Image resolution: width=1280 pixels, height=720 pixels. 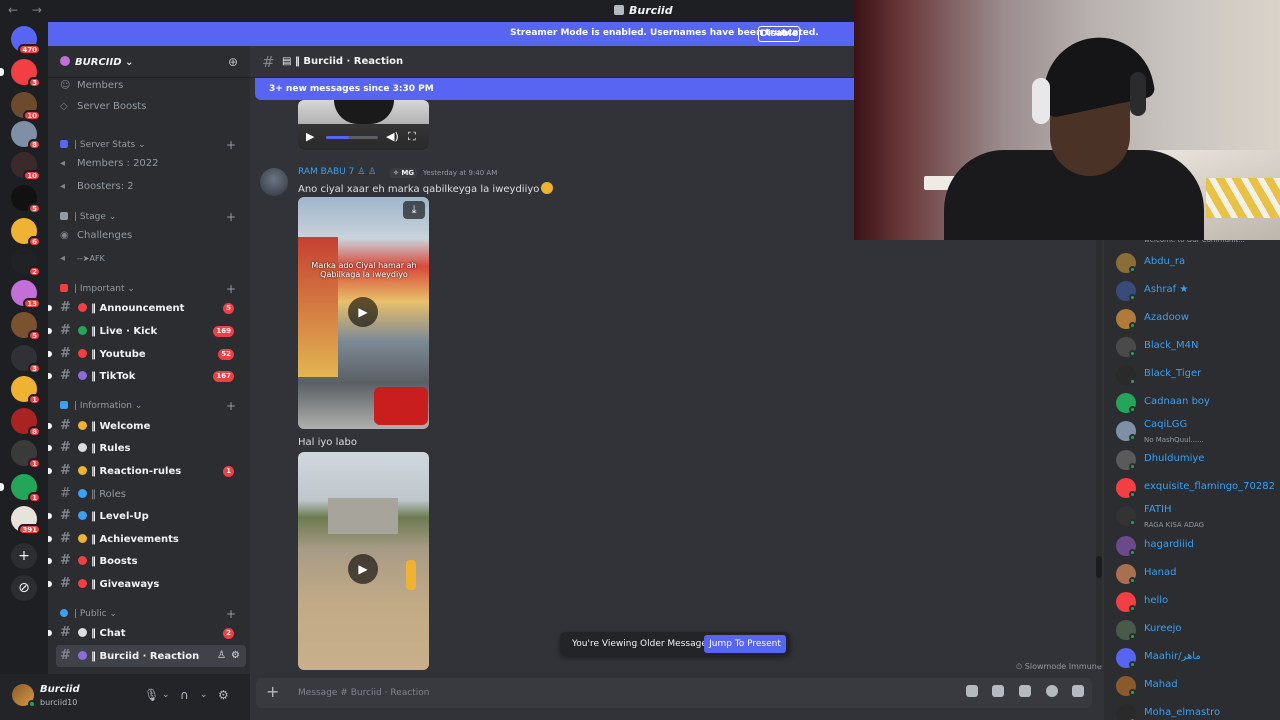 I want to click on channel-achievements: # ‖ Achievements, so click(x=147, y=539).